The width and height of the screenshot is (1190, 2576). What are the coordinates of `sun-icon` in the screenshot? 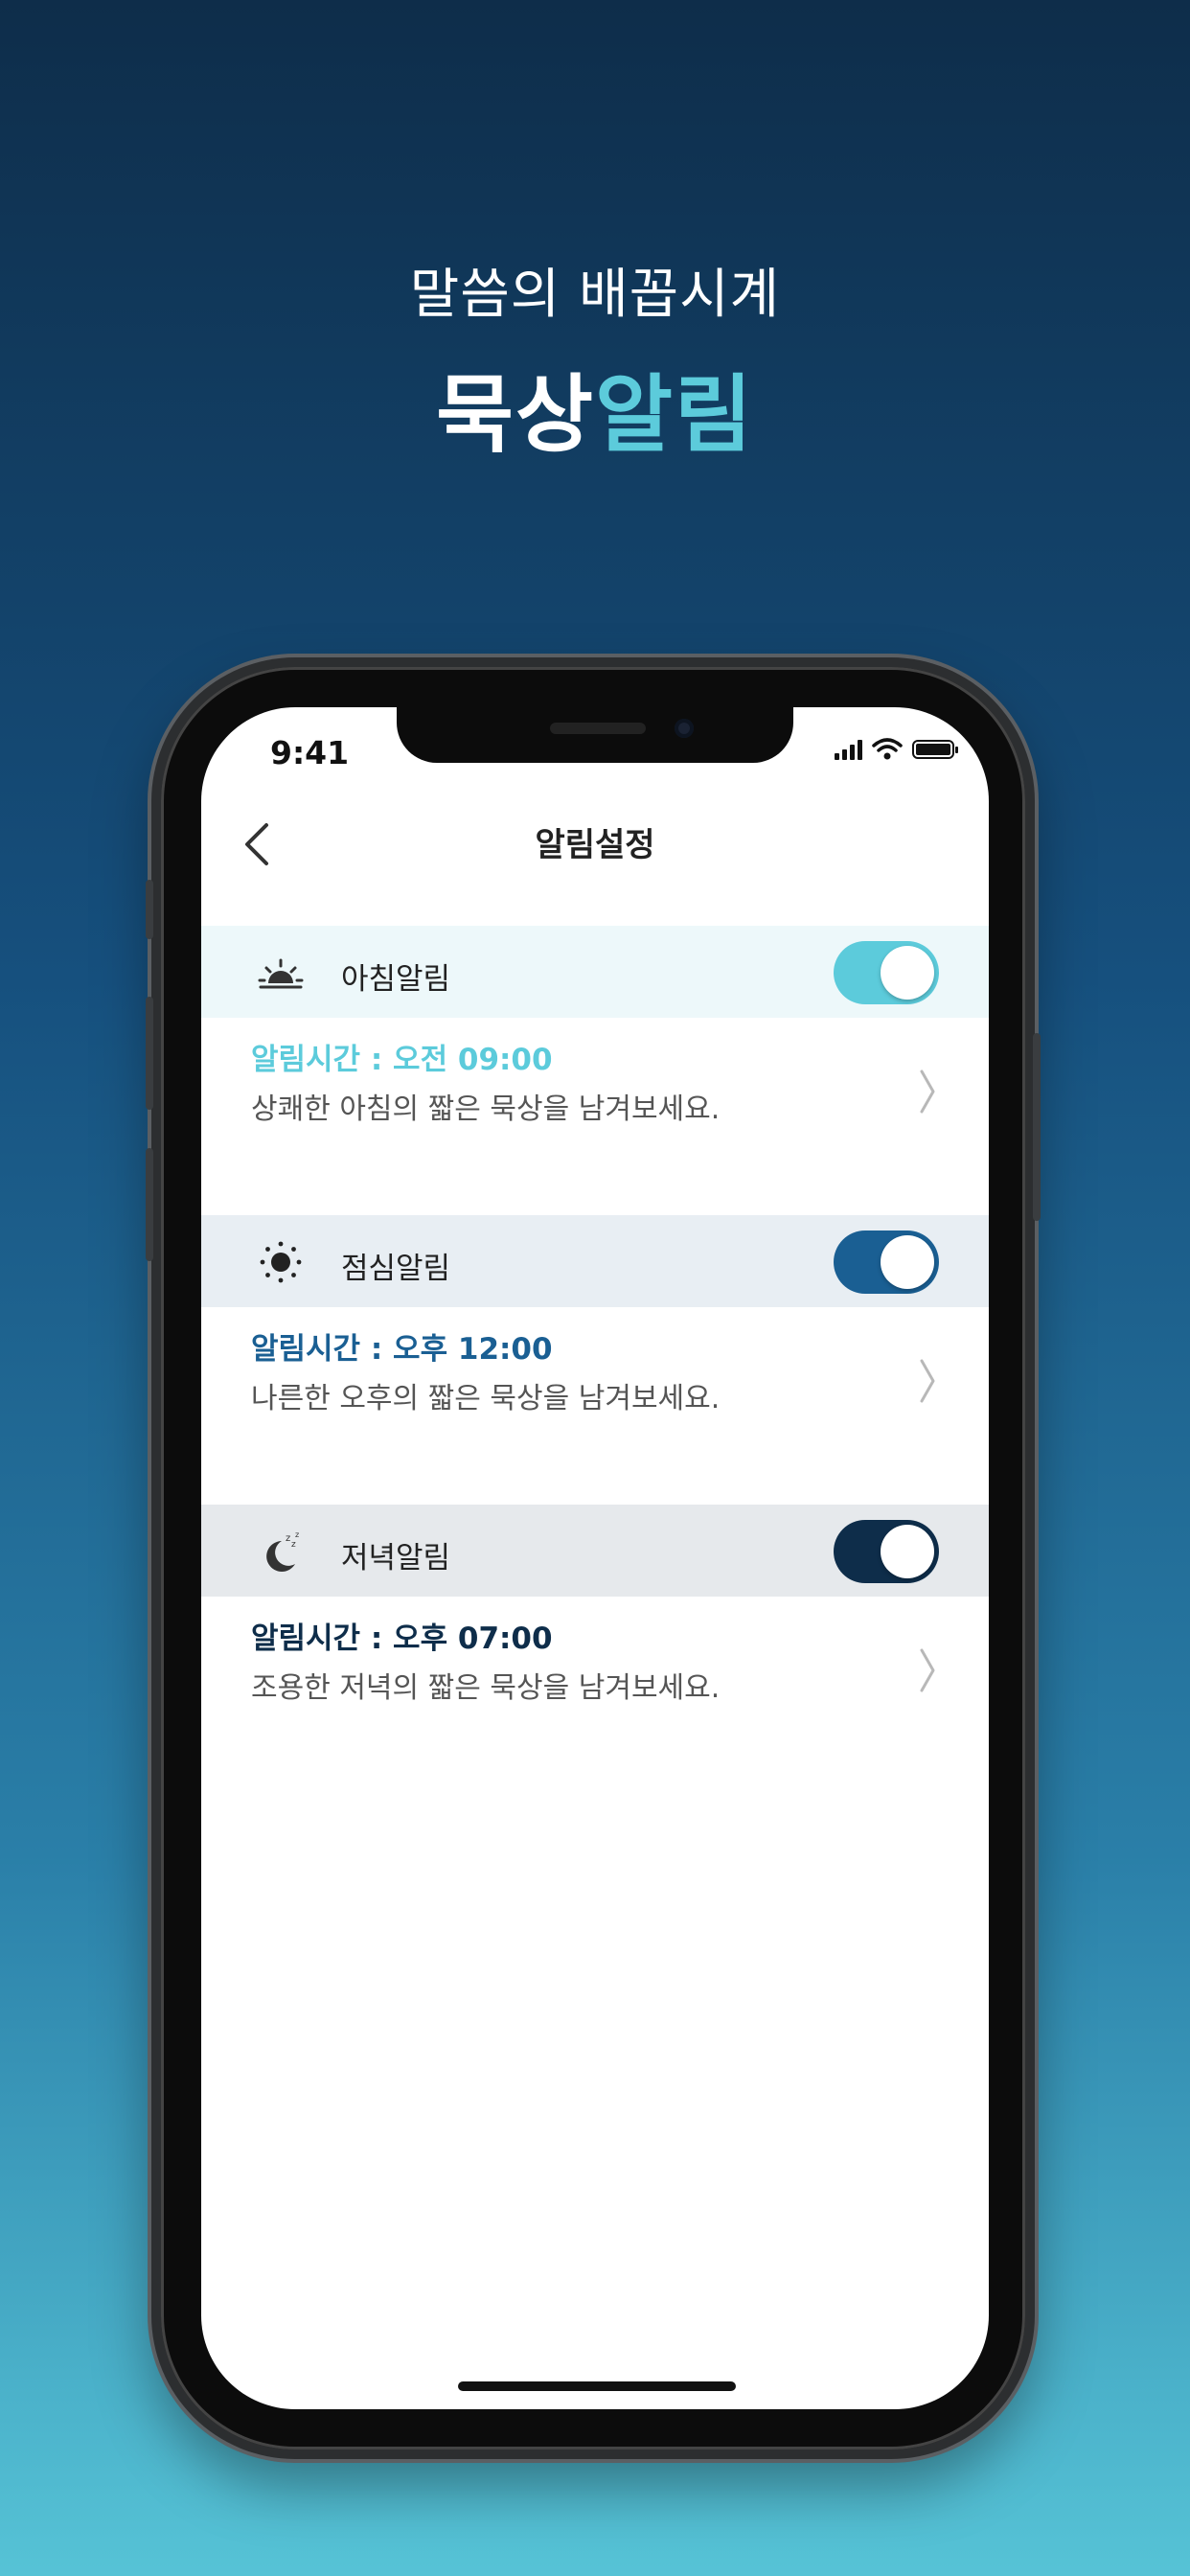 It's located at (281, 1262).